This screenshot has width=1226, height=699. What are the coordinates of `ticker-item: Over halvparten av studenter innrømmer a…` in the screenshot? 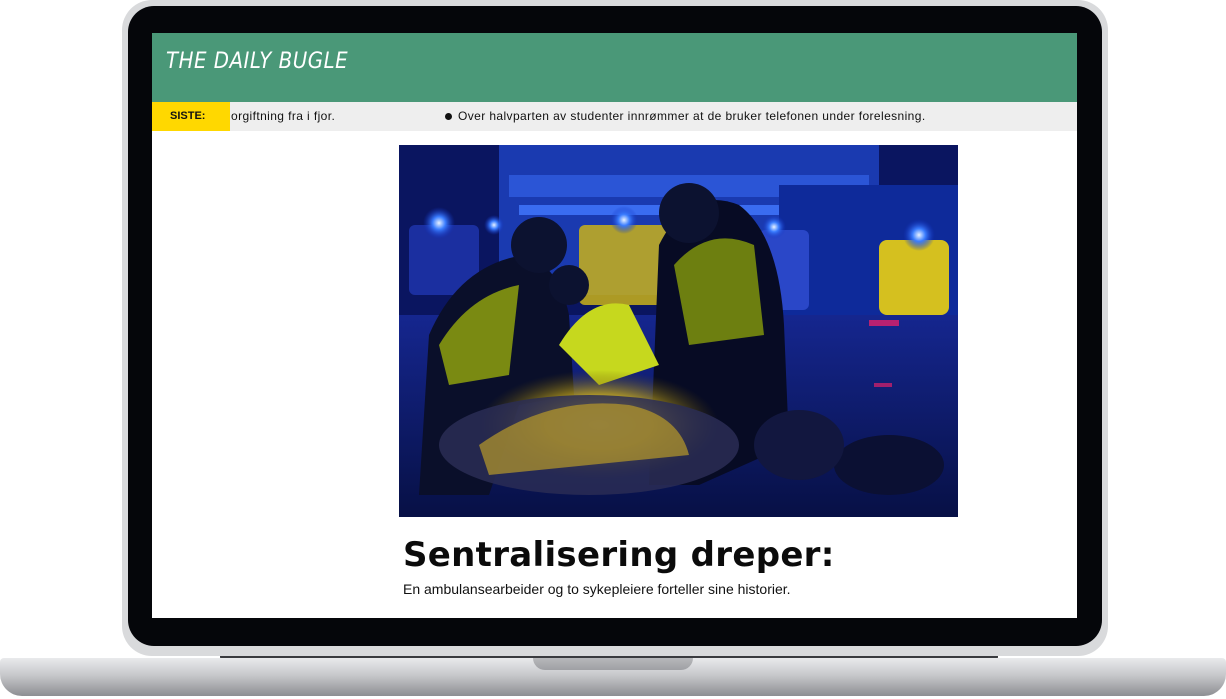 It's located at (692, 116).